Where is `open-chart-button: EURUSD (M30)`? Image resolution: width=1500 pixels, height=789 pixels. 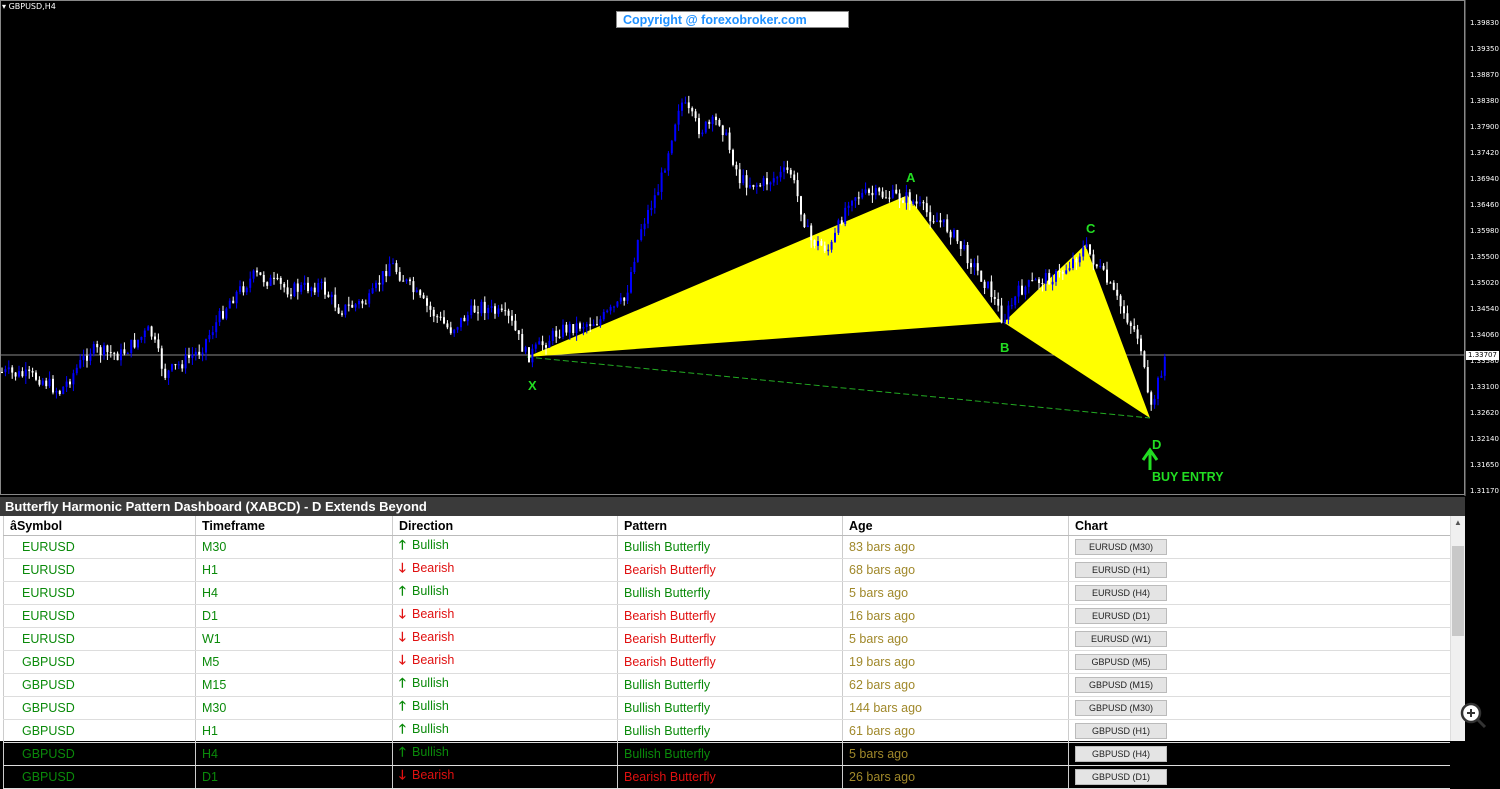
open-chart-button: EURUSD (M30) is located at coordinates (1121, 547).